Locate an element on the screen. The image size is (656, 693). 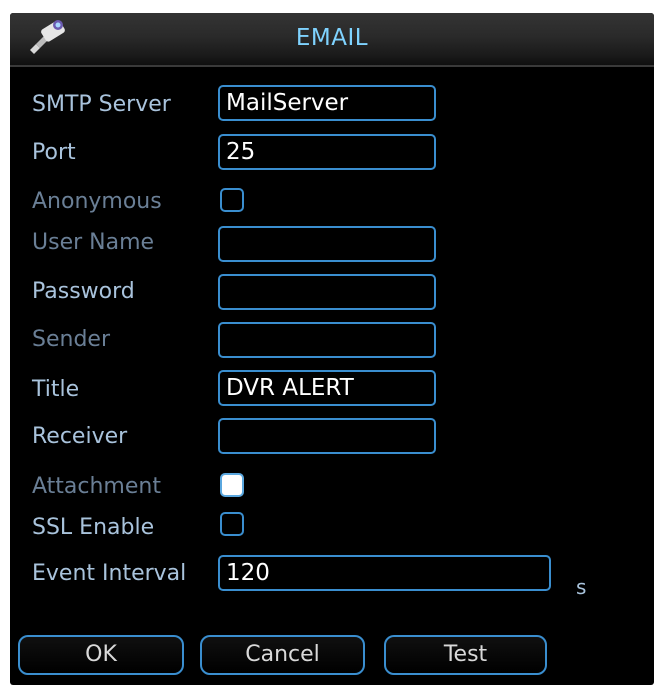
event-interval-label: Event Interval is located at coordinates (109, 573).